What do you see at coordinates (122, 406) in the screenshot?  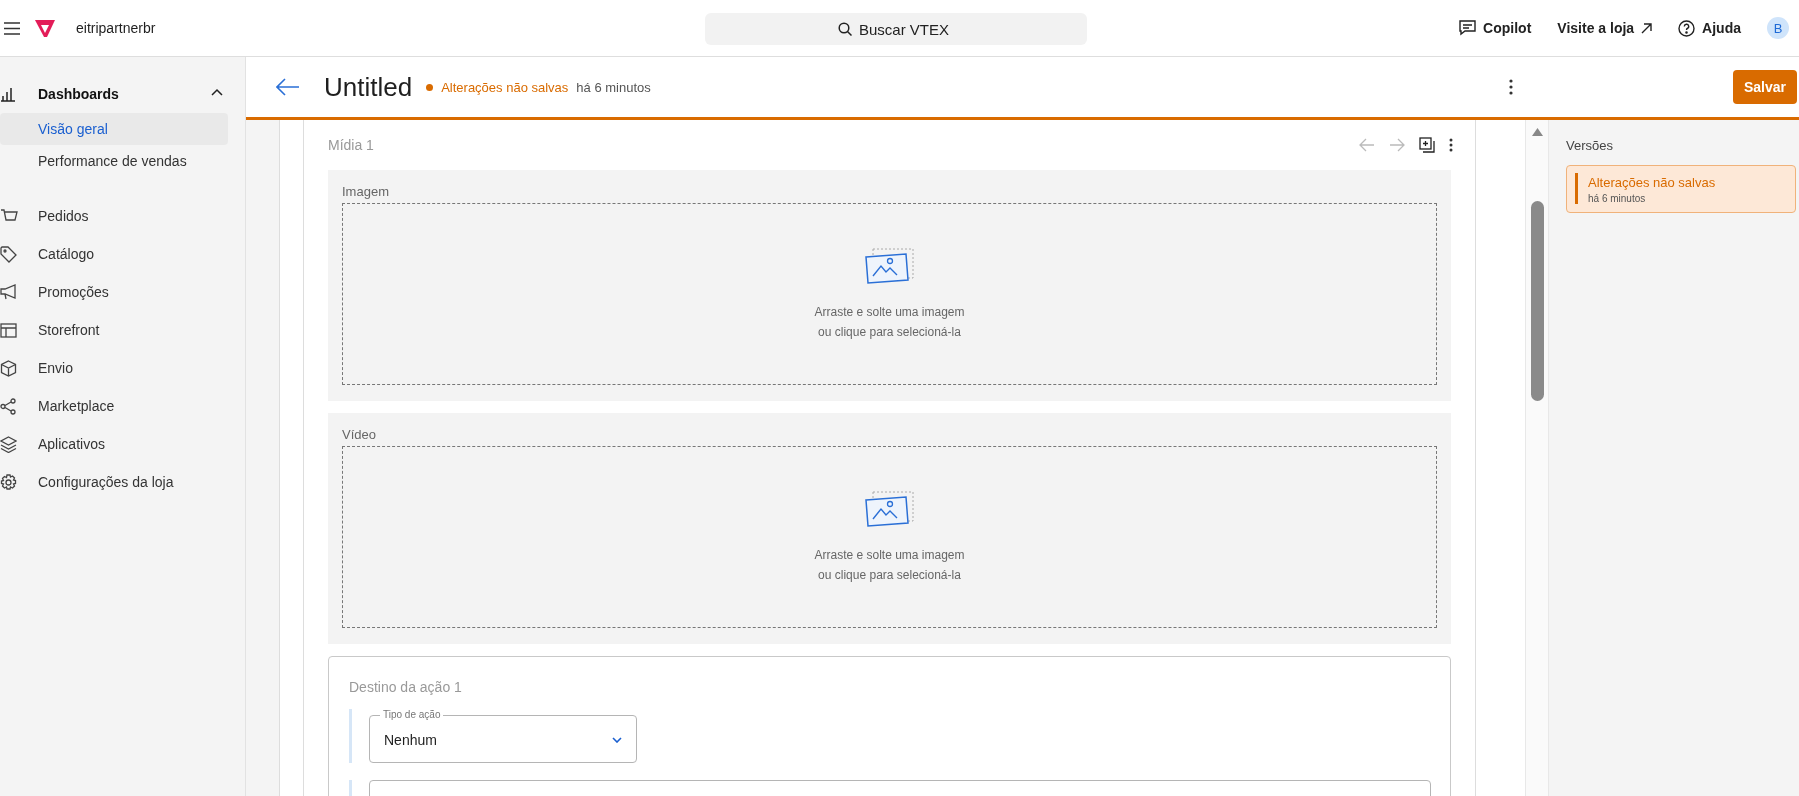 I see `sidebar-item: Marketplace` at bounding box center [122, 406].